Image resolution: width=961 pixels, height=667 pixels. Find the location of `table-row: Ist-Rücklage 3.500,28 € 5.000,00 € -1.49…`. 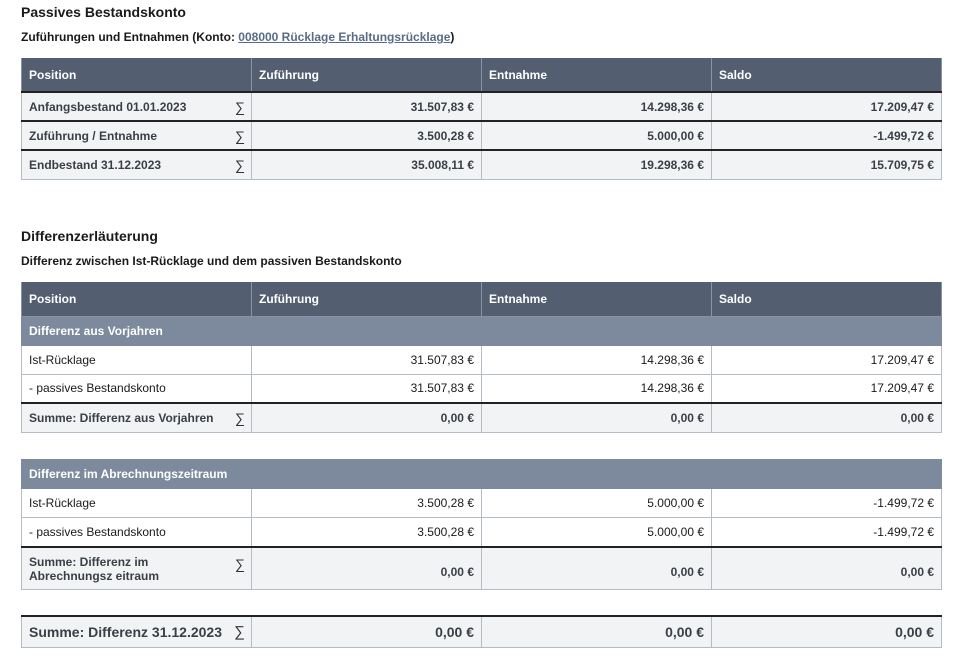

table-row: Ist-Rücklage 3.500,28 € 5.000,00 € -1.49… is located at coordinates (482, 503).